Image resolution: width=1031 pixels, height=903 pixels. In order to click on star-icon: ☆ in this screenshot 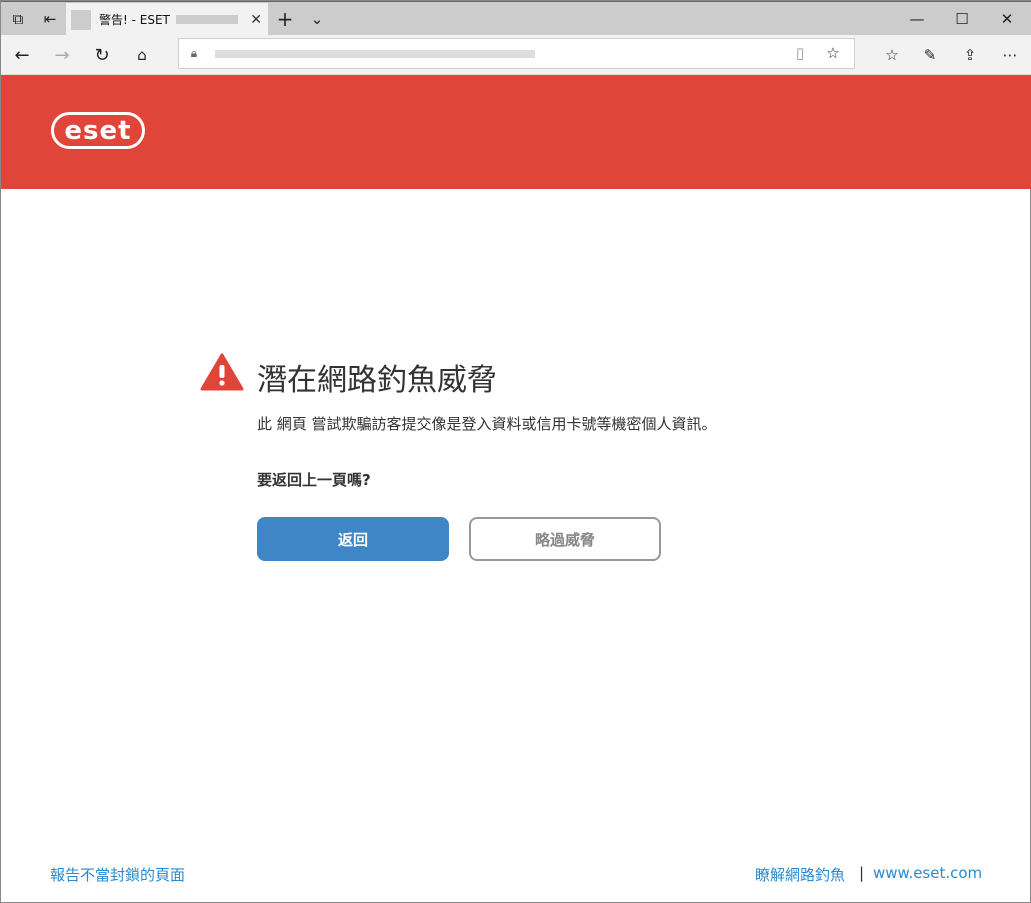, I will do `click(833, 53)`.